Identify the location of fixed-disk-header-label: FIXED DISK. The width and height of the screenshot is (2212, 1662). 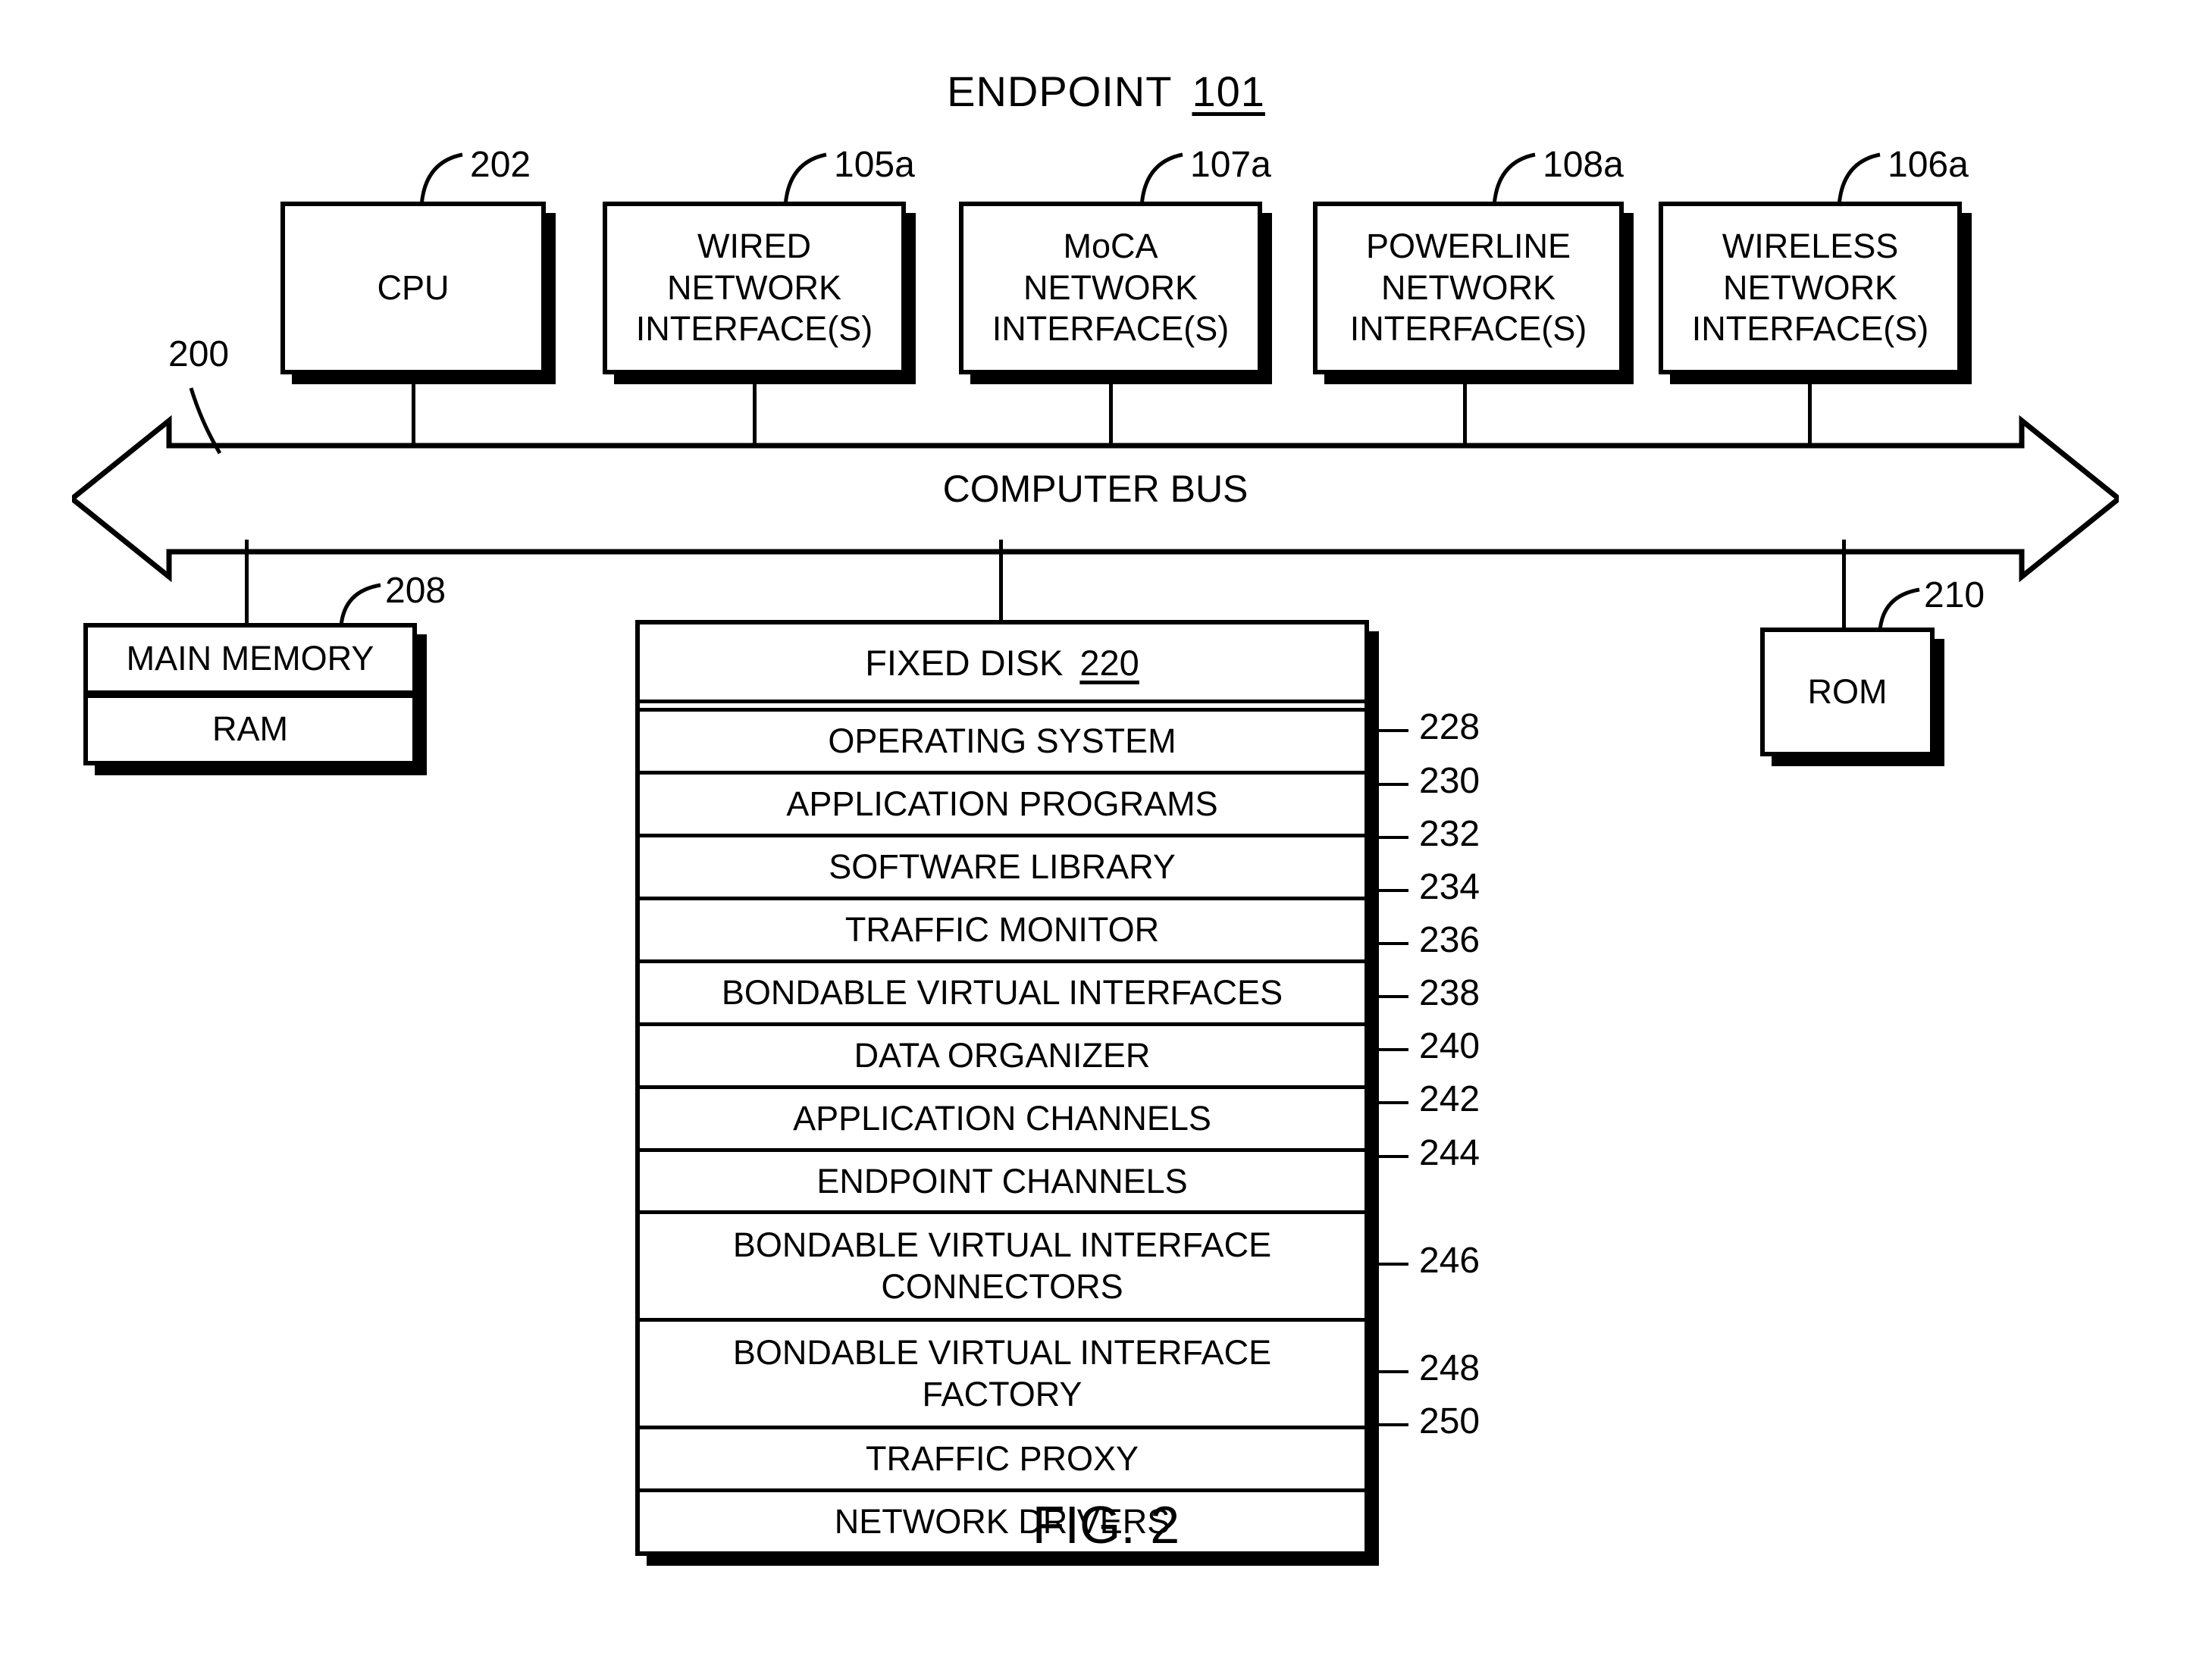
(964, 663).